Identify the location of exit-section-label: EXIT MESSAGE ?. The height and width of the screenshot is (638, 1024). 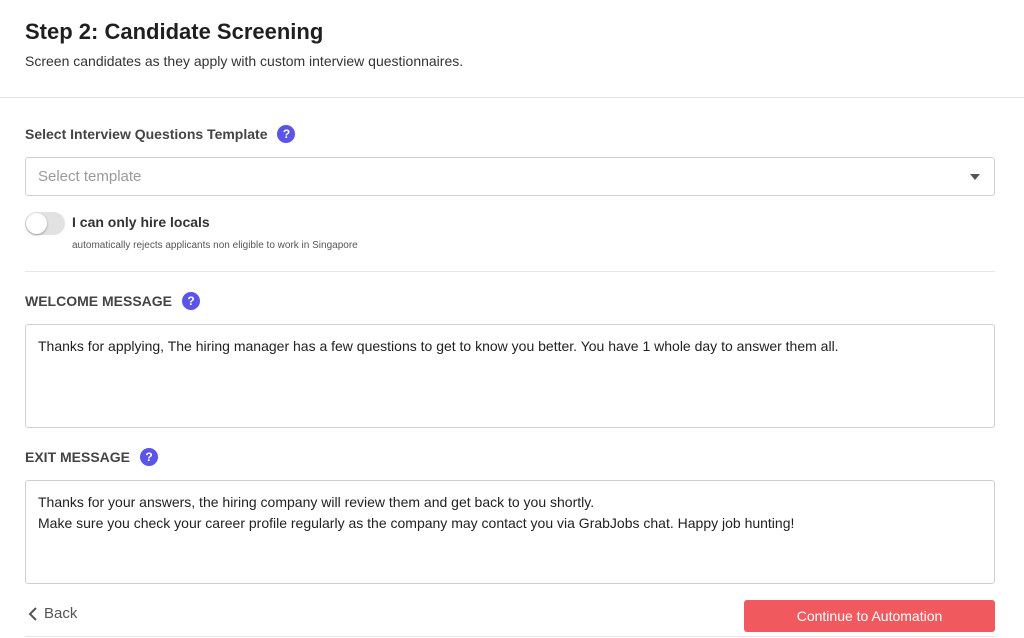
(92, 457).